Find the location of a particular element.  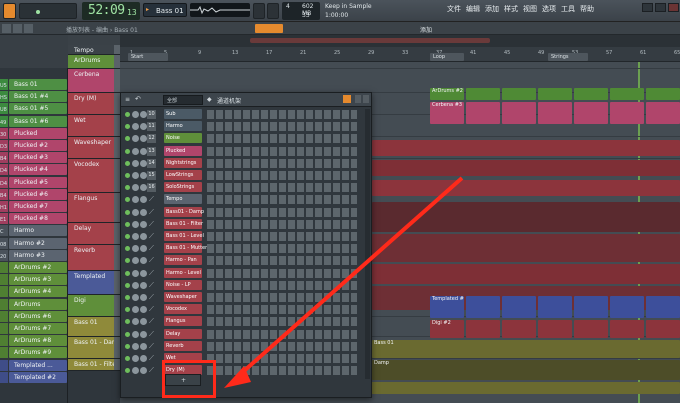

channel-row: ⟋ Flangus is located at coordinates (246, 321).